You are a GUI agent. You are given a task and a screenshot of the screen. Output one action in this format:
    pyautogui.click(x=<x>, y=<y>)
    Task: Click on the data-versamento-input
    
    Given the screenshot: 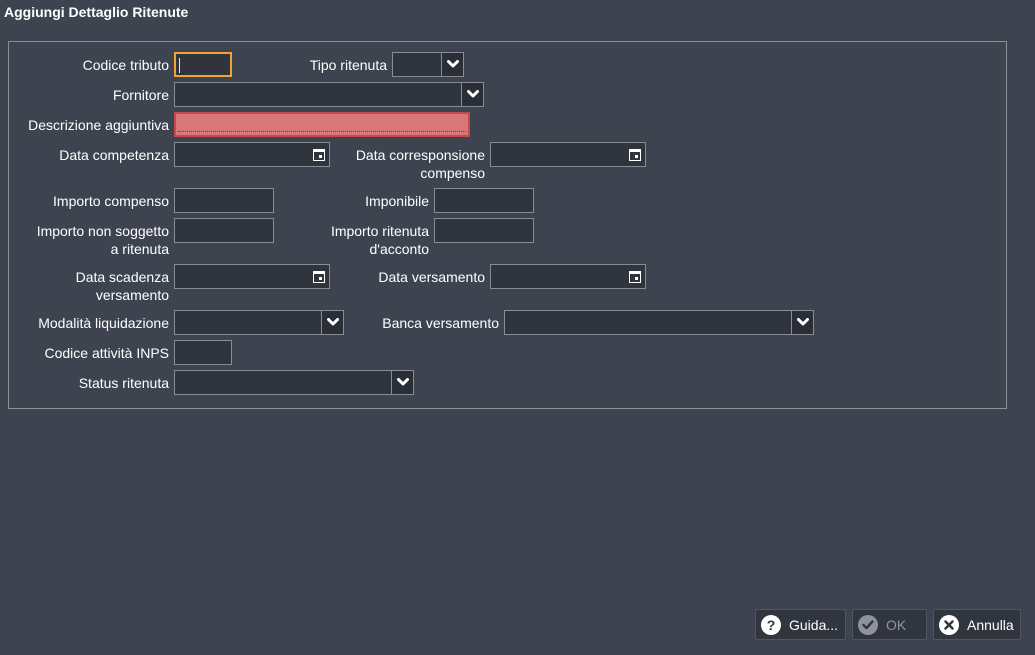 What is the action you would take?
    pyautogui.click(x=568, y=276)
    